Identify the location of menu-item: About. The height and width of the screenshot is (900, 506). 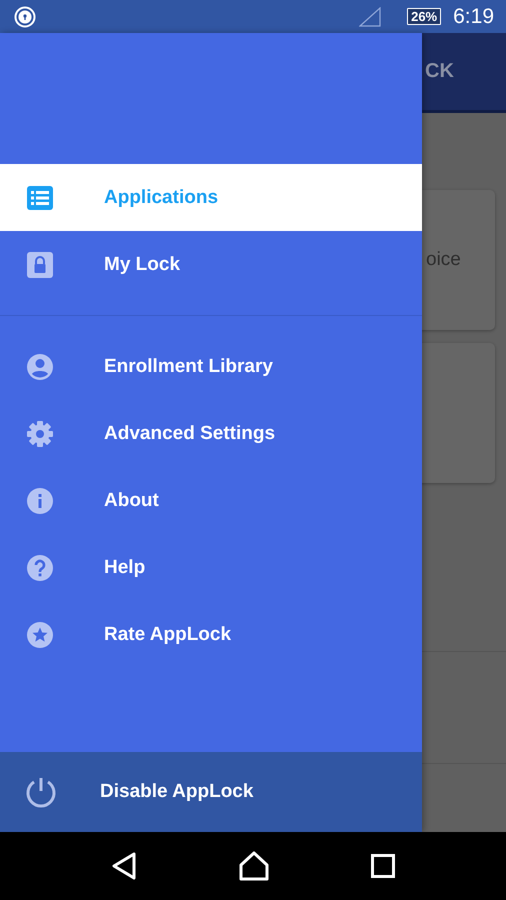
(211, 500).